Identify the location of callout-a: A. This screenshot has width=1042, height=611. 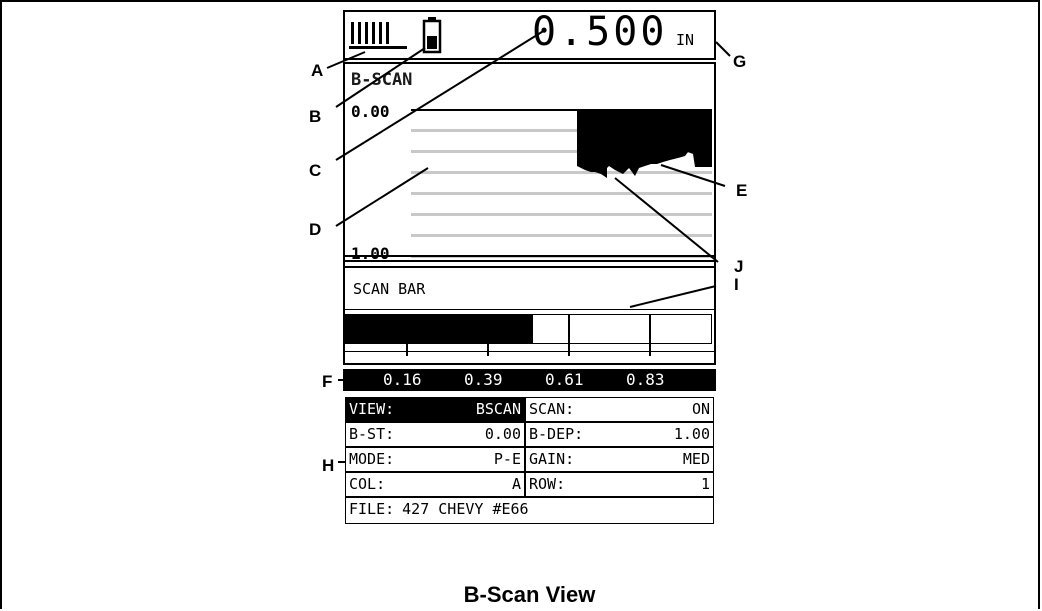
(317, 70).